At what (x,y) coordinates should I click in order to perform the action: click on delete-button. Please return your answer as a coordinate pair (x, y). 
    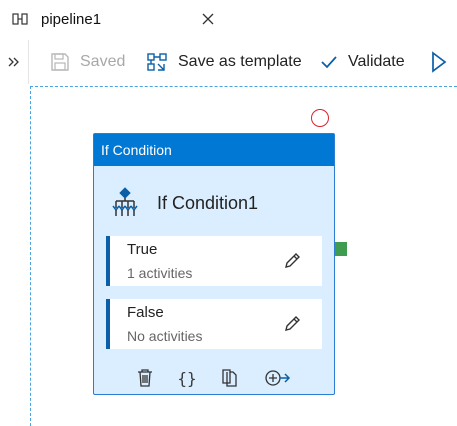
    Looking at the image, I should click on (145, 378).